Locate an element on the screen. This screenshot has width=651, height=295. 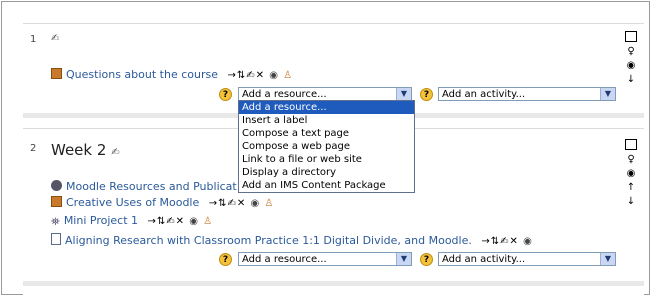
forum-item: Questions about the course →⇅✍✕ ◉ ♙ is located at coordinates (172, 74).